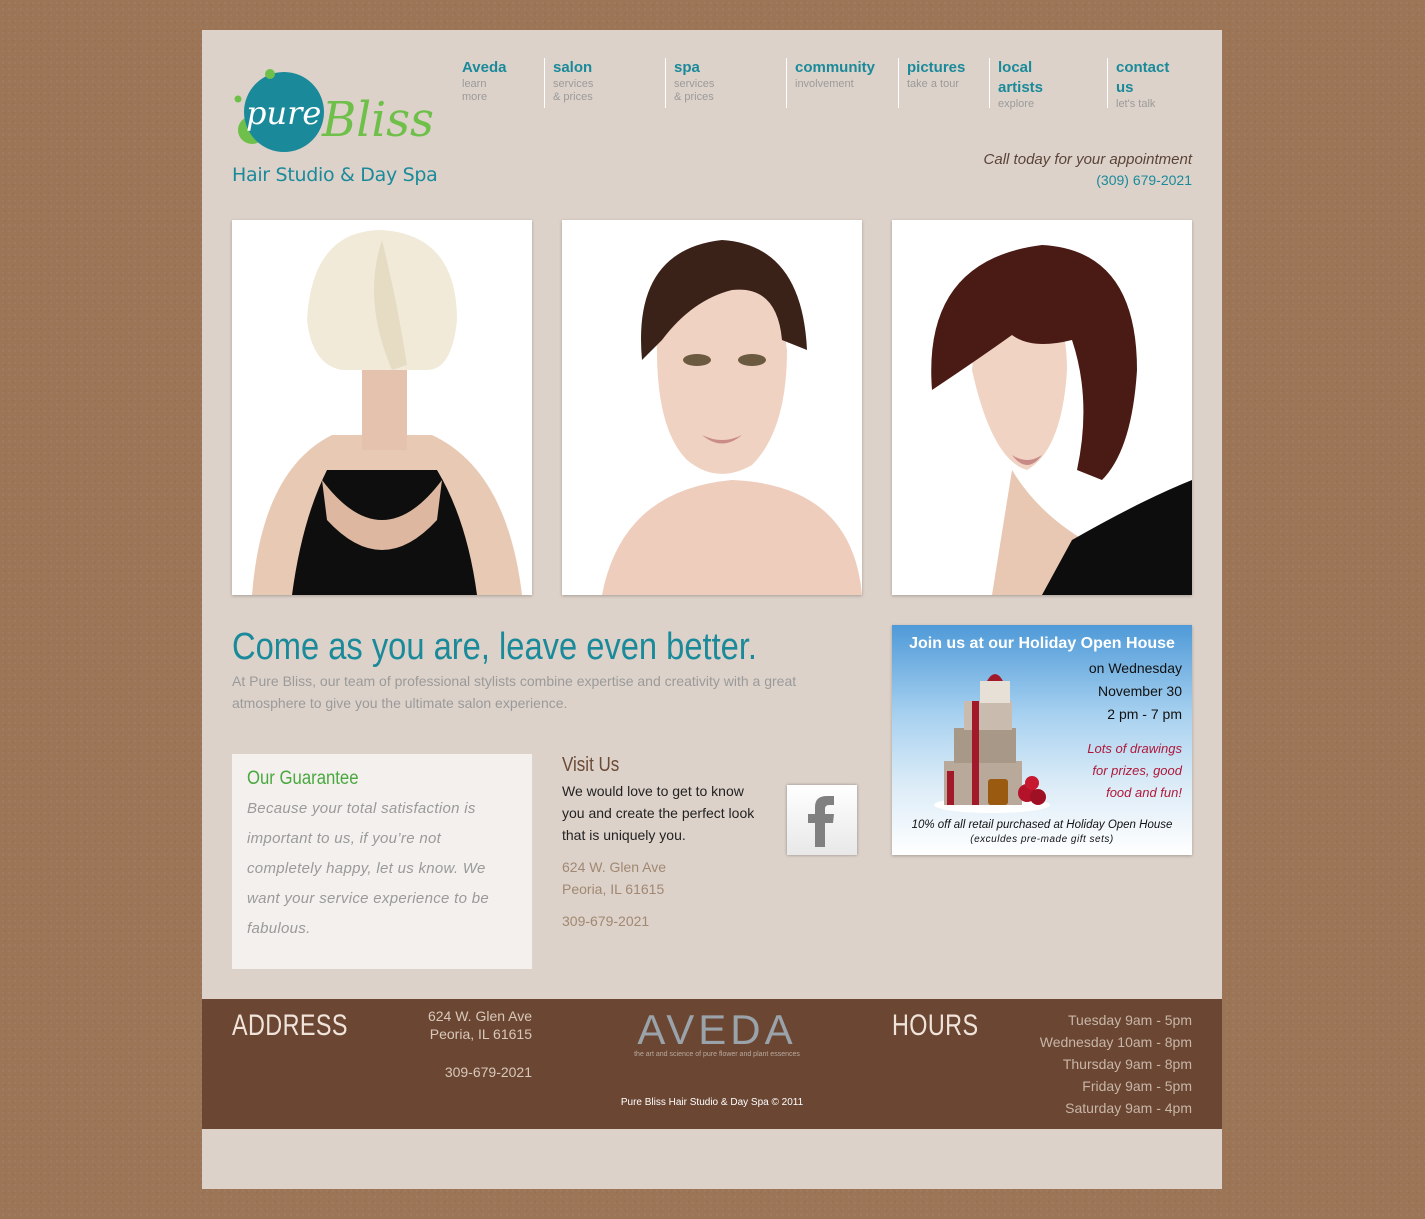  I want to click on nav-subtitle: take a tour, so click(933, 84).